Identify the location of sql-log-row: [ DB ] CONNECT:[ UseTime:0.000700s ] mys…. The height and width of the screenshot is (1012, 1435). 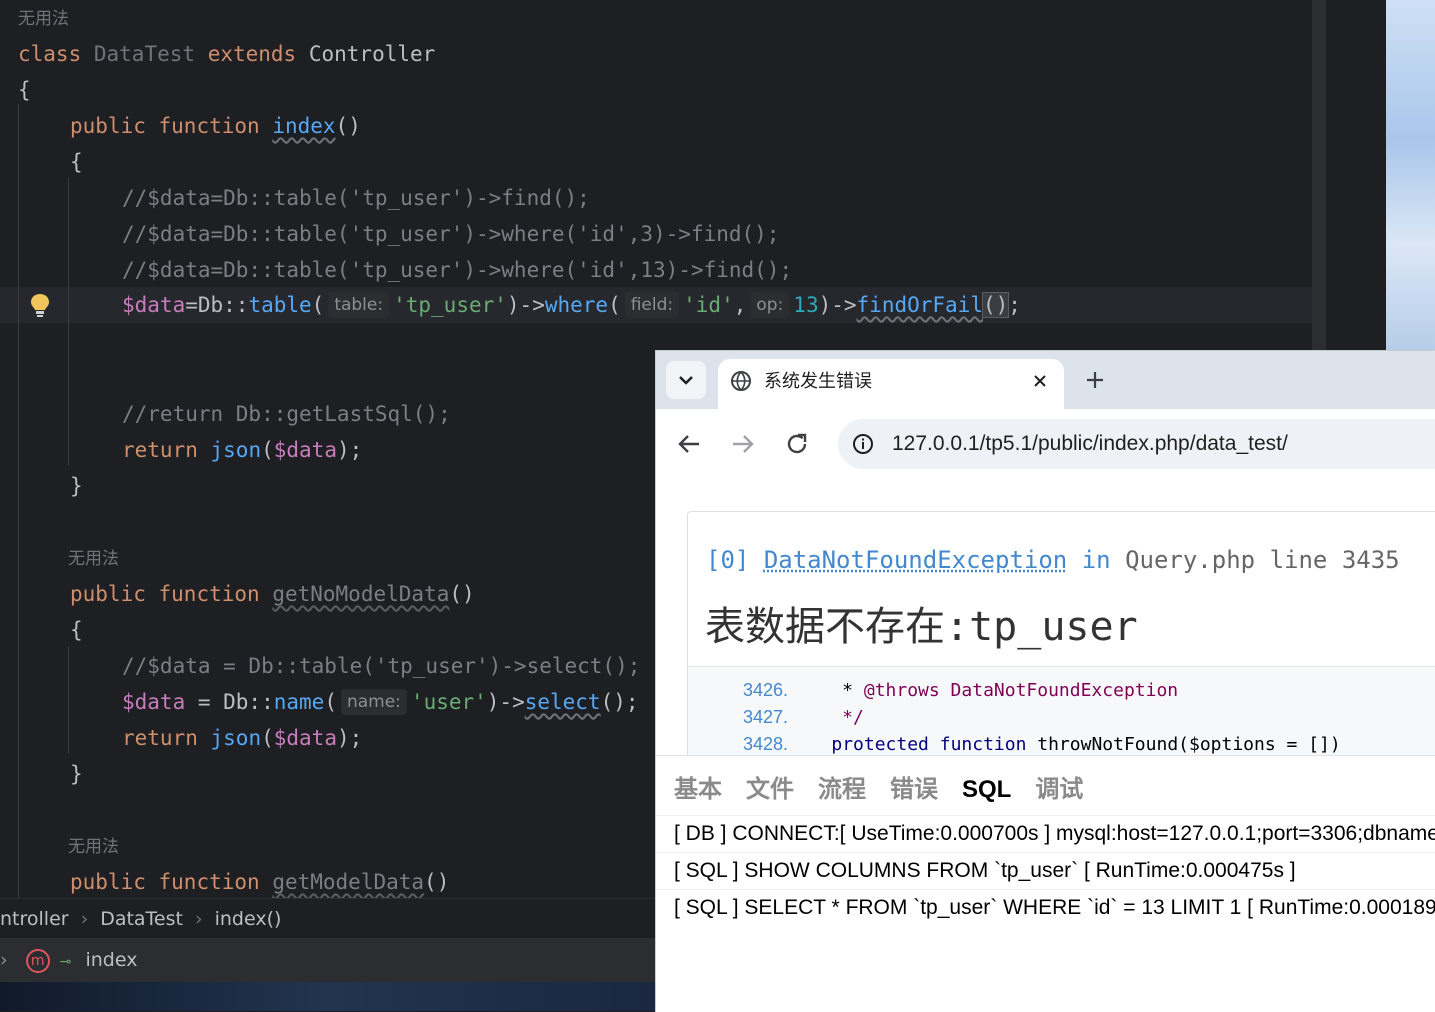
(1045, 833).